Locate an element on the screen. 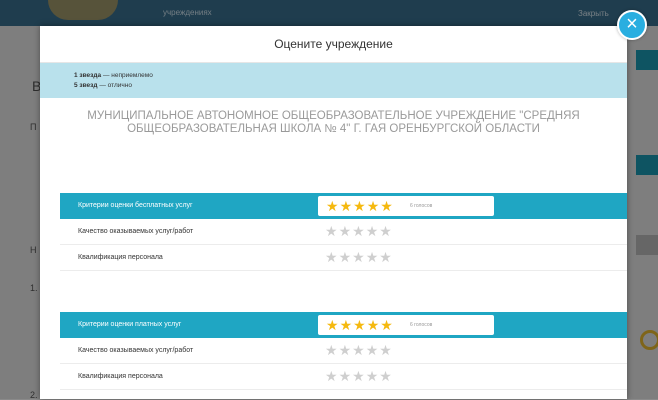 This screenshot has width=658, height=400. legend-max-stars: 5 звезд is located at coordinates (86, 85).